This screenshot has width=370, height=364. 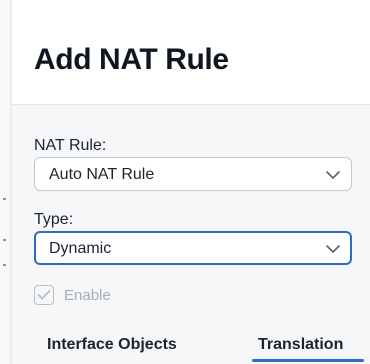 I want to click on background-window-shadow, so click(x=5, y=182).